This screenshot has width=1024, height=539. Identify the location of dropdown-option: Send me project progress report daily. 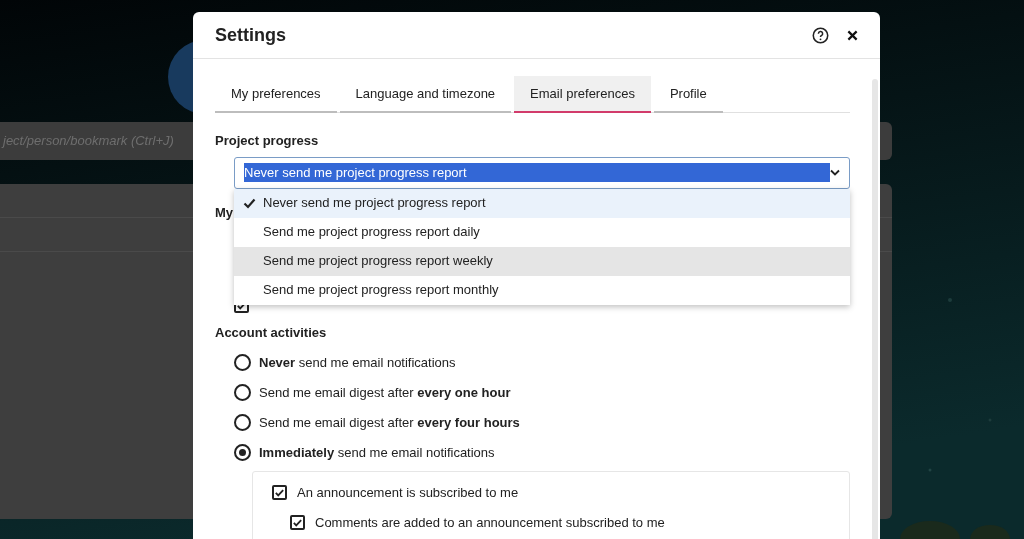
(542, 232).